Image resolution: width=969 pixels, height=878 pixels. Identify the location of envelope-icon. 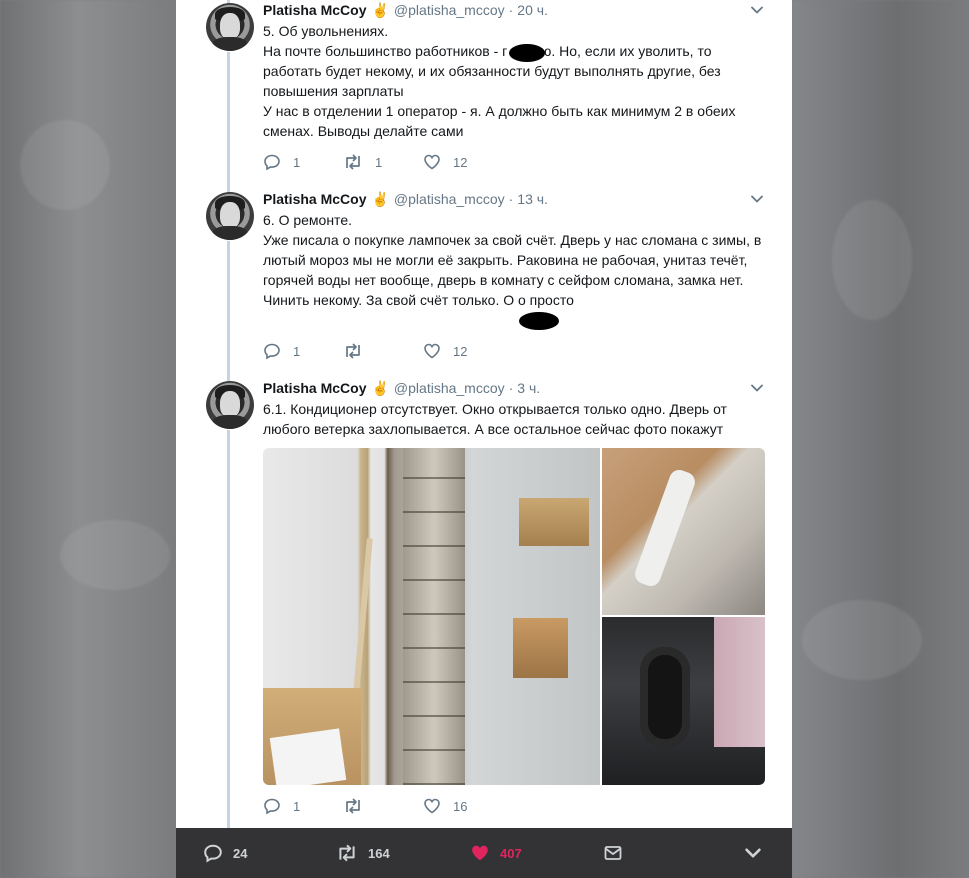
(613, 853).